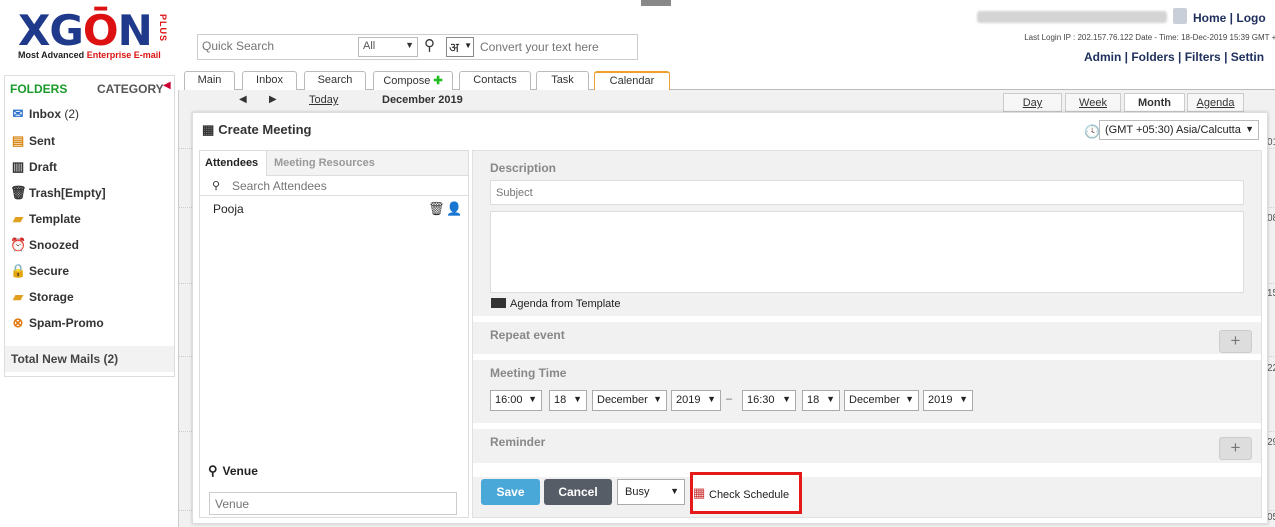 This screenshot has width=1275, height=527. I want to click on storage-icon: ▰, so click(18, 296).